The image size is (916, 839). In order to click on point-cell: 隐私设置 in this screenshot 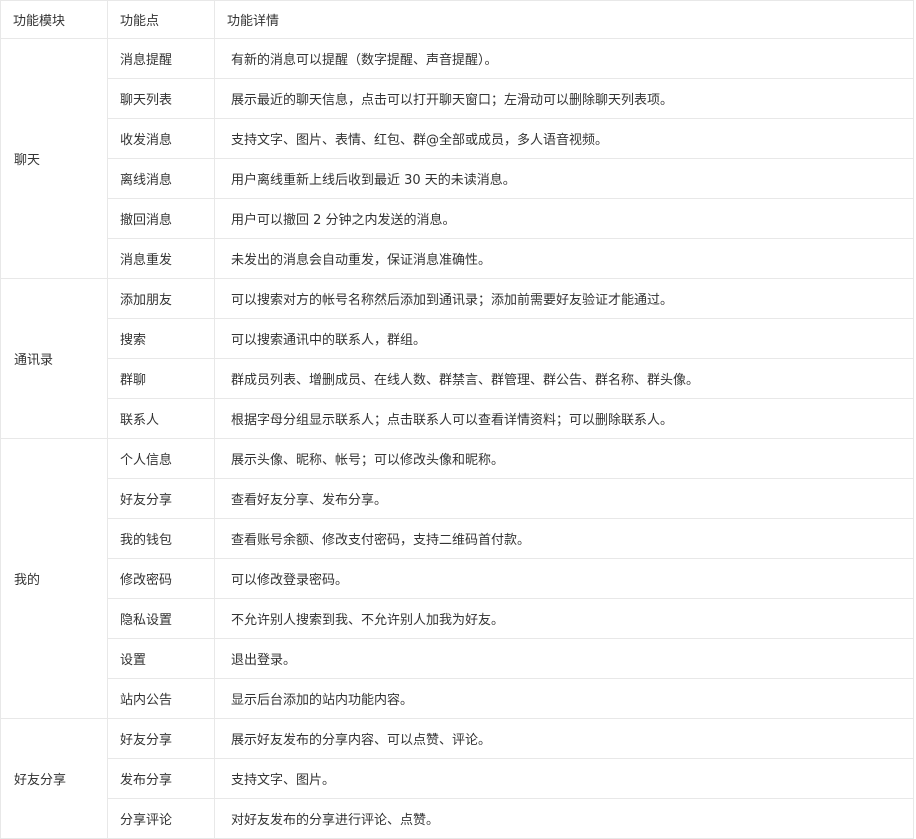, I will do `click(161, 618)`.